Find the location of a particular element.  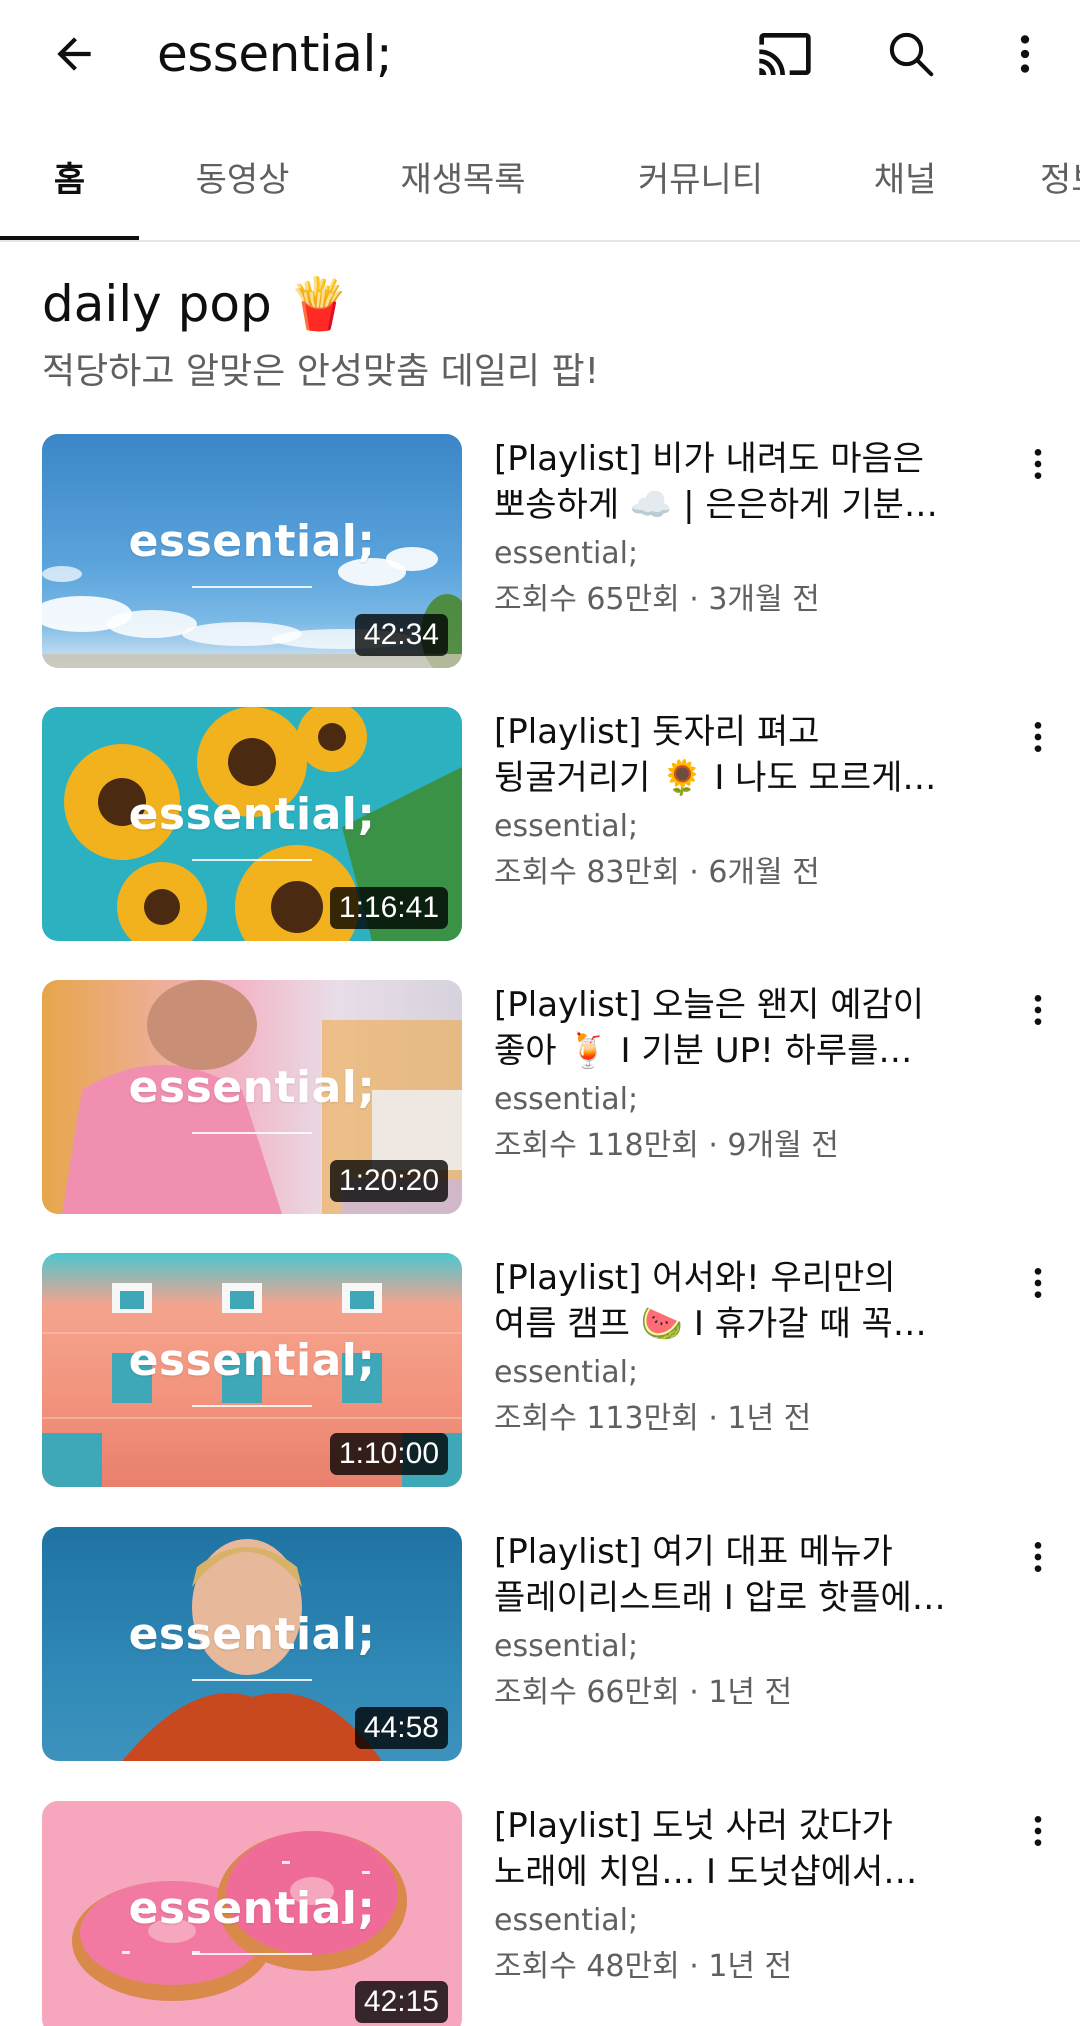

search-button is located at coordinates (911, 54).